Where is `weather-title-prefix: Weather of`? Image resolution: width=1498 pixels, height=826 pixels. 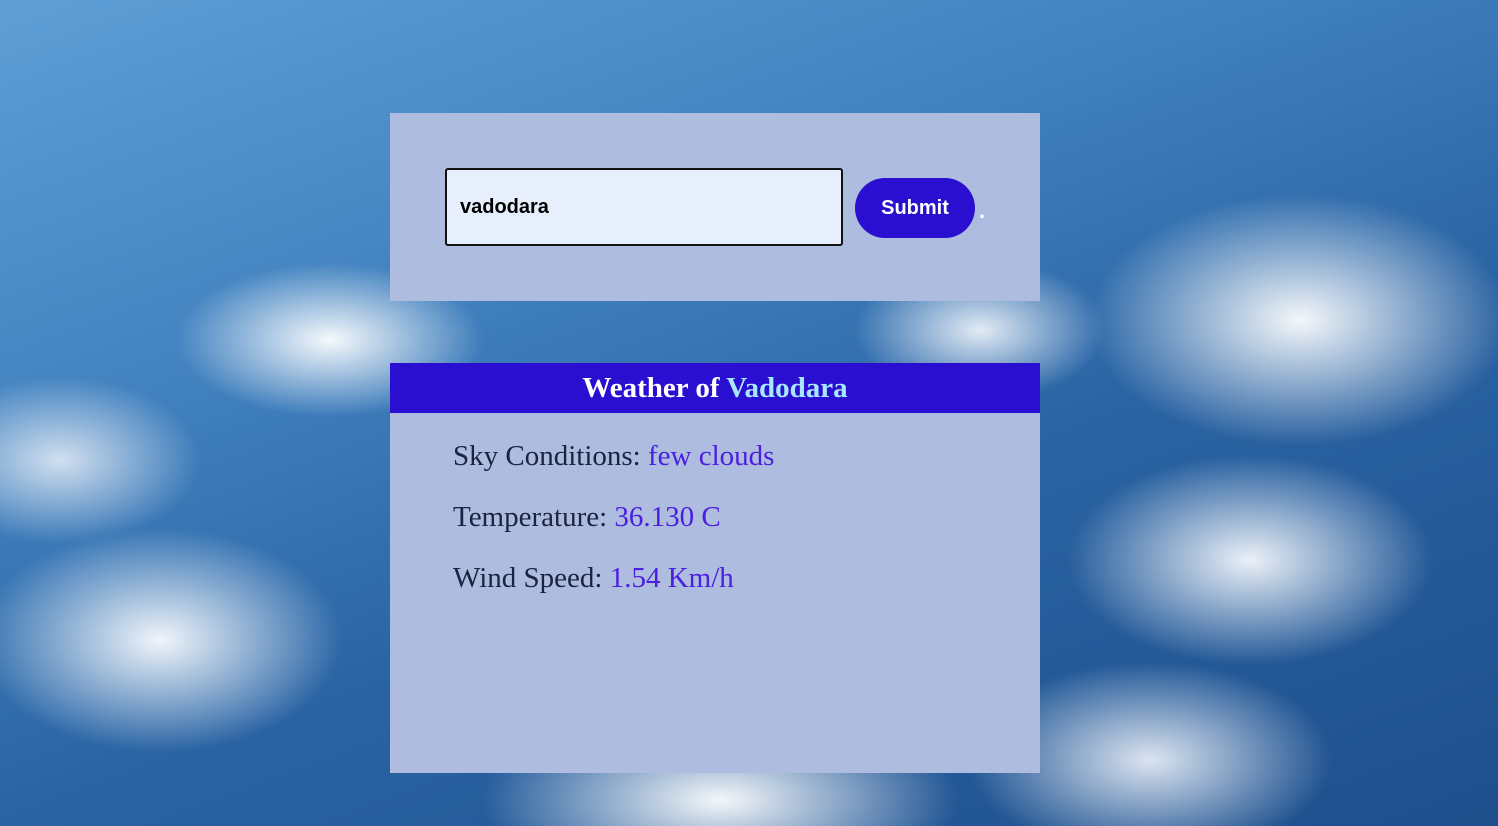
weather-title-prefix: Weather of is located at coordinates (651, 388).